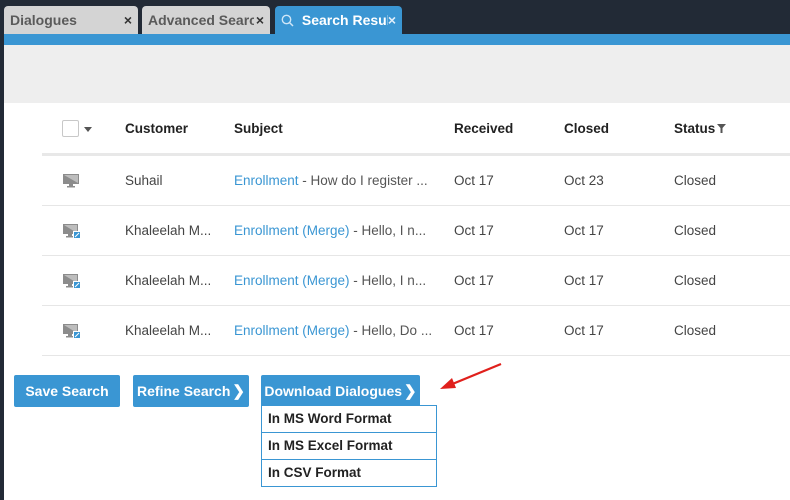  What do you see at coordinates (88, 129) in the screenshot?
I see `caret-down-icon` at bounding box center [88, 129].